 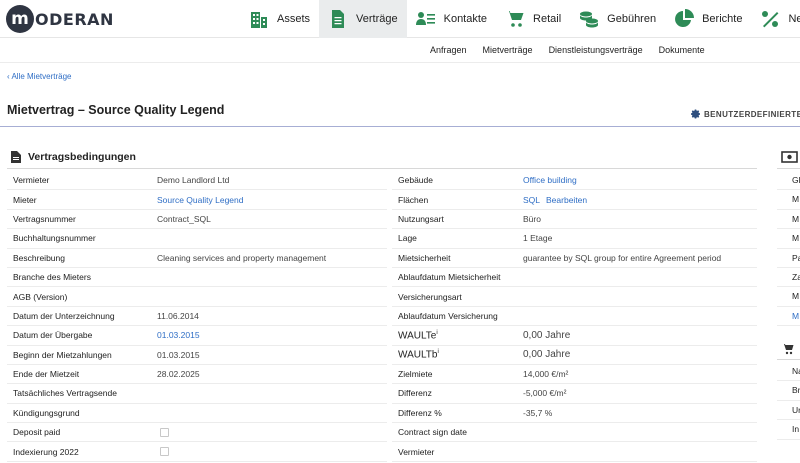 What do you see at coordinates (448, 50) in the screenshot?
I see `subnav-item-anfragen: Anfragen` at bounding box center [448, 50].